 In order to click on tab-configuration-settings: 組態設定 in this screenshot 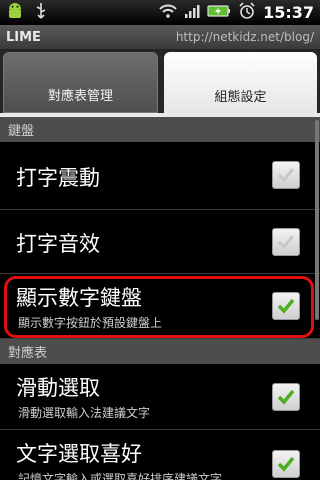, I will do `click(240, 82)`.